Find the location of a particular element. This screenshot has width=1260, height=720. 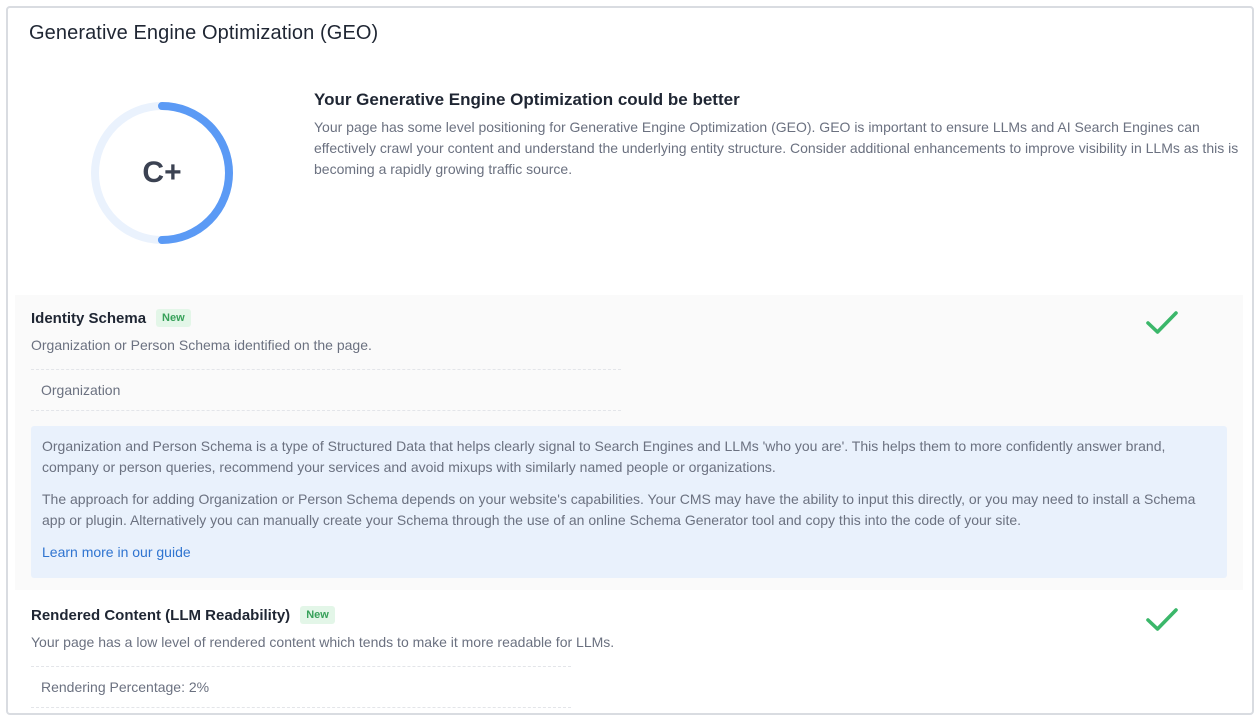

identity-schema-title: Identity Schema is located at coordinates (89, 318).